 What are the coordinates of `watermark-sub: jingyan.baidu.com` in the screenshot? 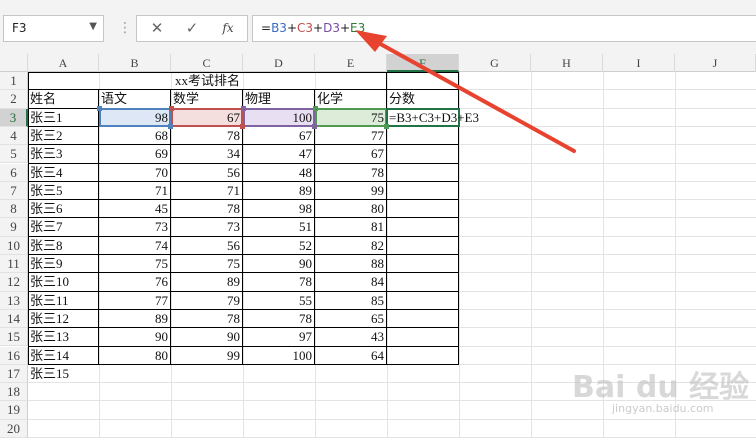 It's located at (663, 408).